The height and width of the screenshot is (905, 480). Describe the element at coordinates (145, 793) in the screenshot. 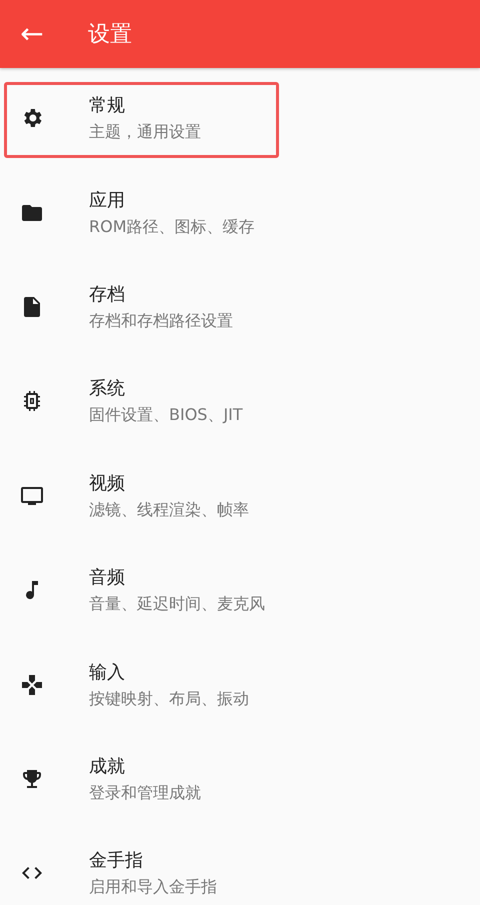

I see `item-description: 登录和管理成就` at that location.